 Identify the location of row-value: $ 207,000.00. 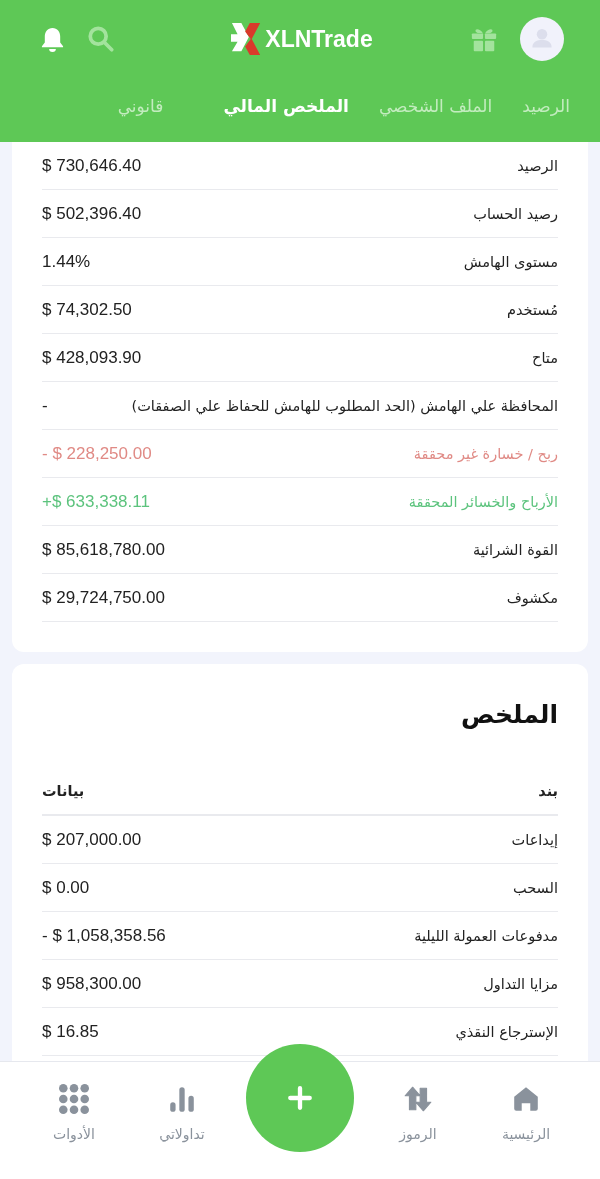
(92, 839).